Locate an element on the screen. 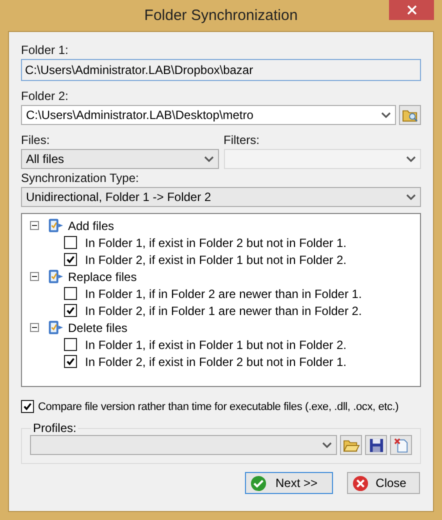 This screenshot has width=442, height=520. tree-option-label: In Folder 1, if in Folder 2 are newer than in Folder 1. is located at coordinates (223, 293).